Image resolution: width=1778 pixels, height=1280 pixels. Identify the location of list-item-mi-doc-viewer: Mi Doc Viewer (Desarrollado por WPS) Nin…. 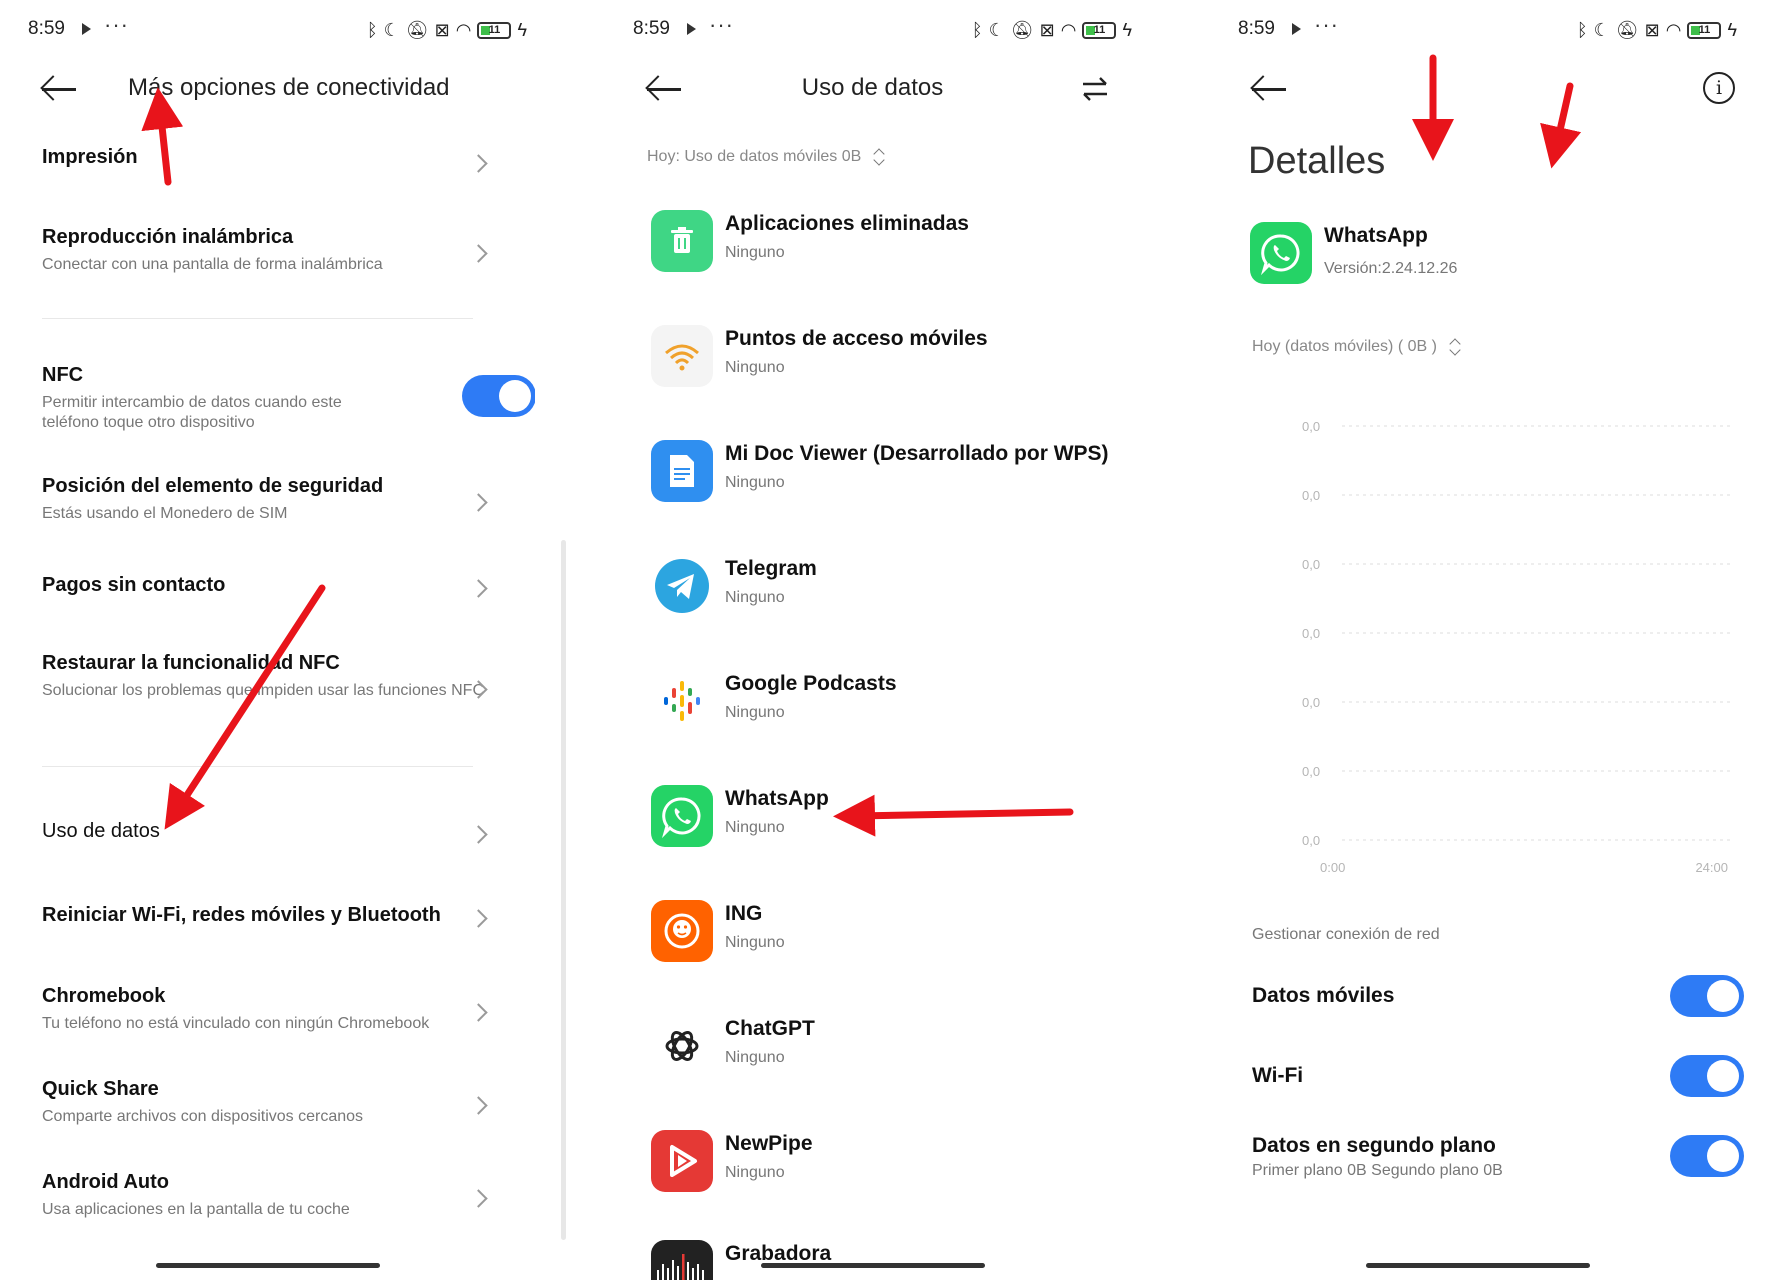
(885, 472).